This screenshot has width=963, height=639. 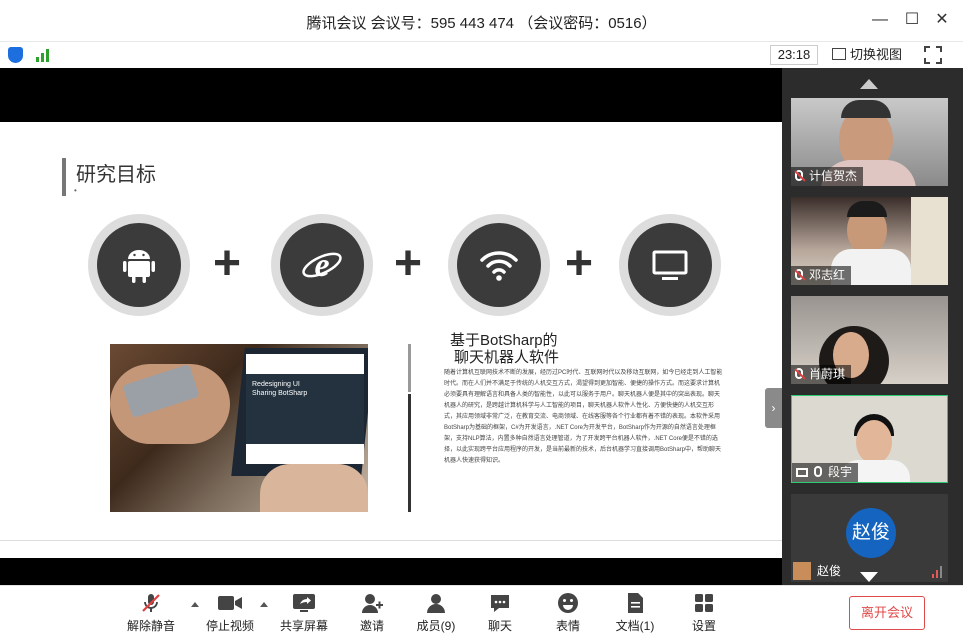 I want to click on meeting-timer: 23:18, so click(x=794, y=55).